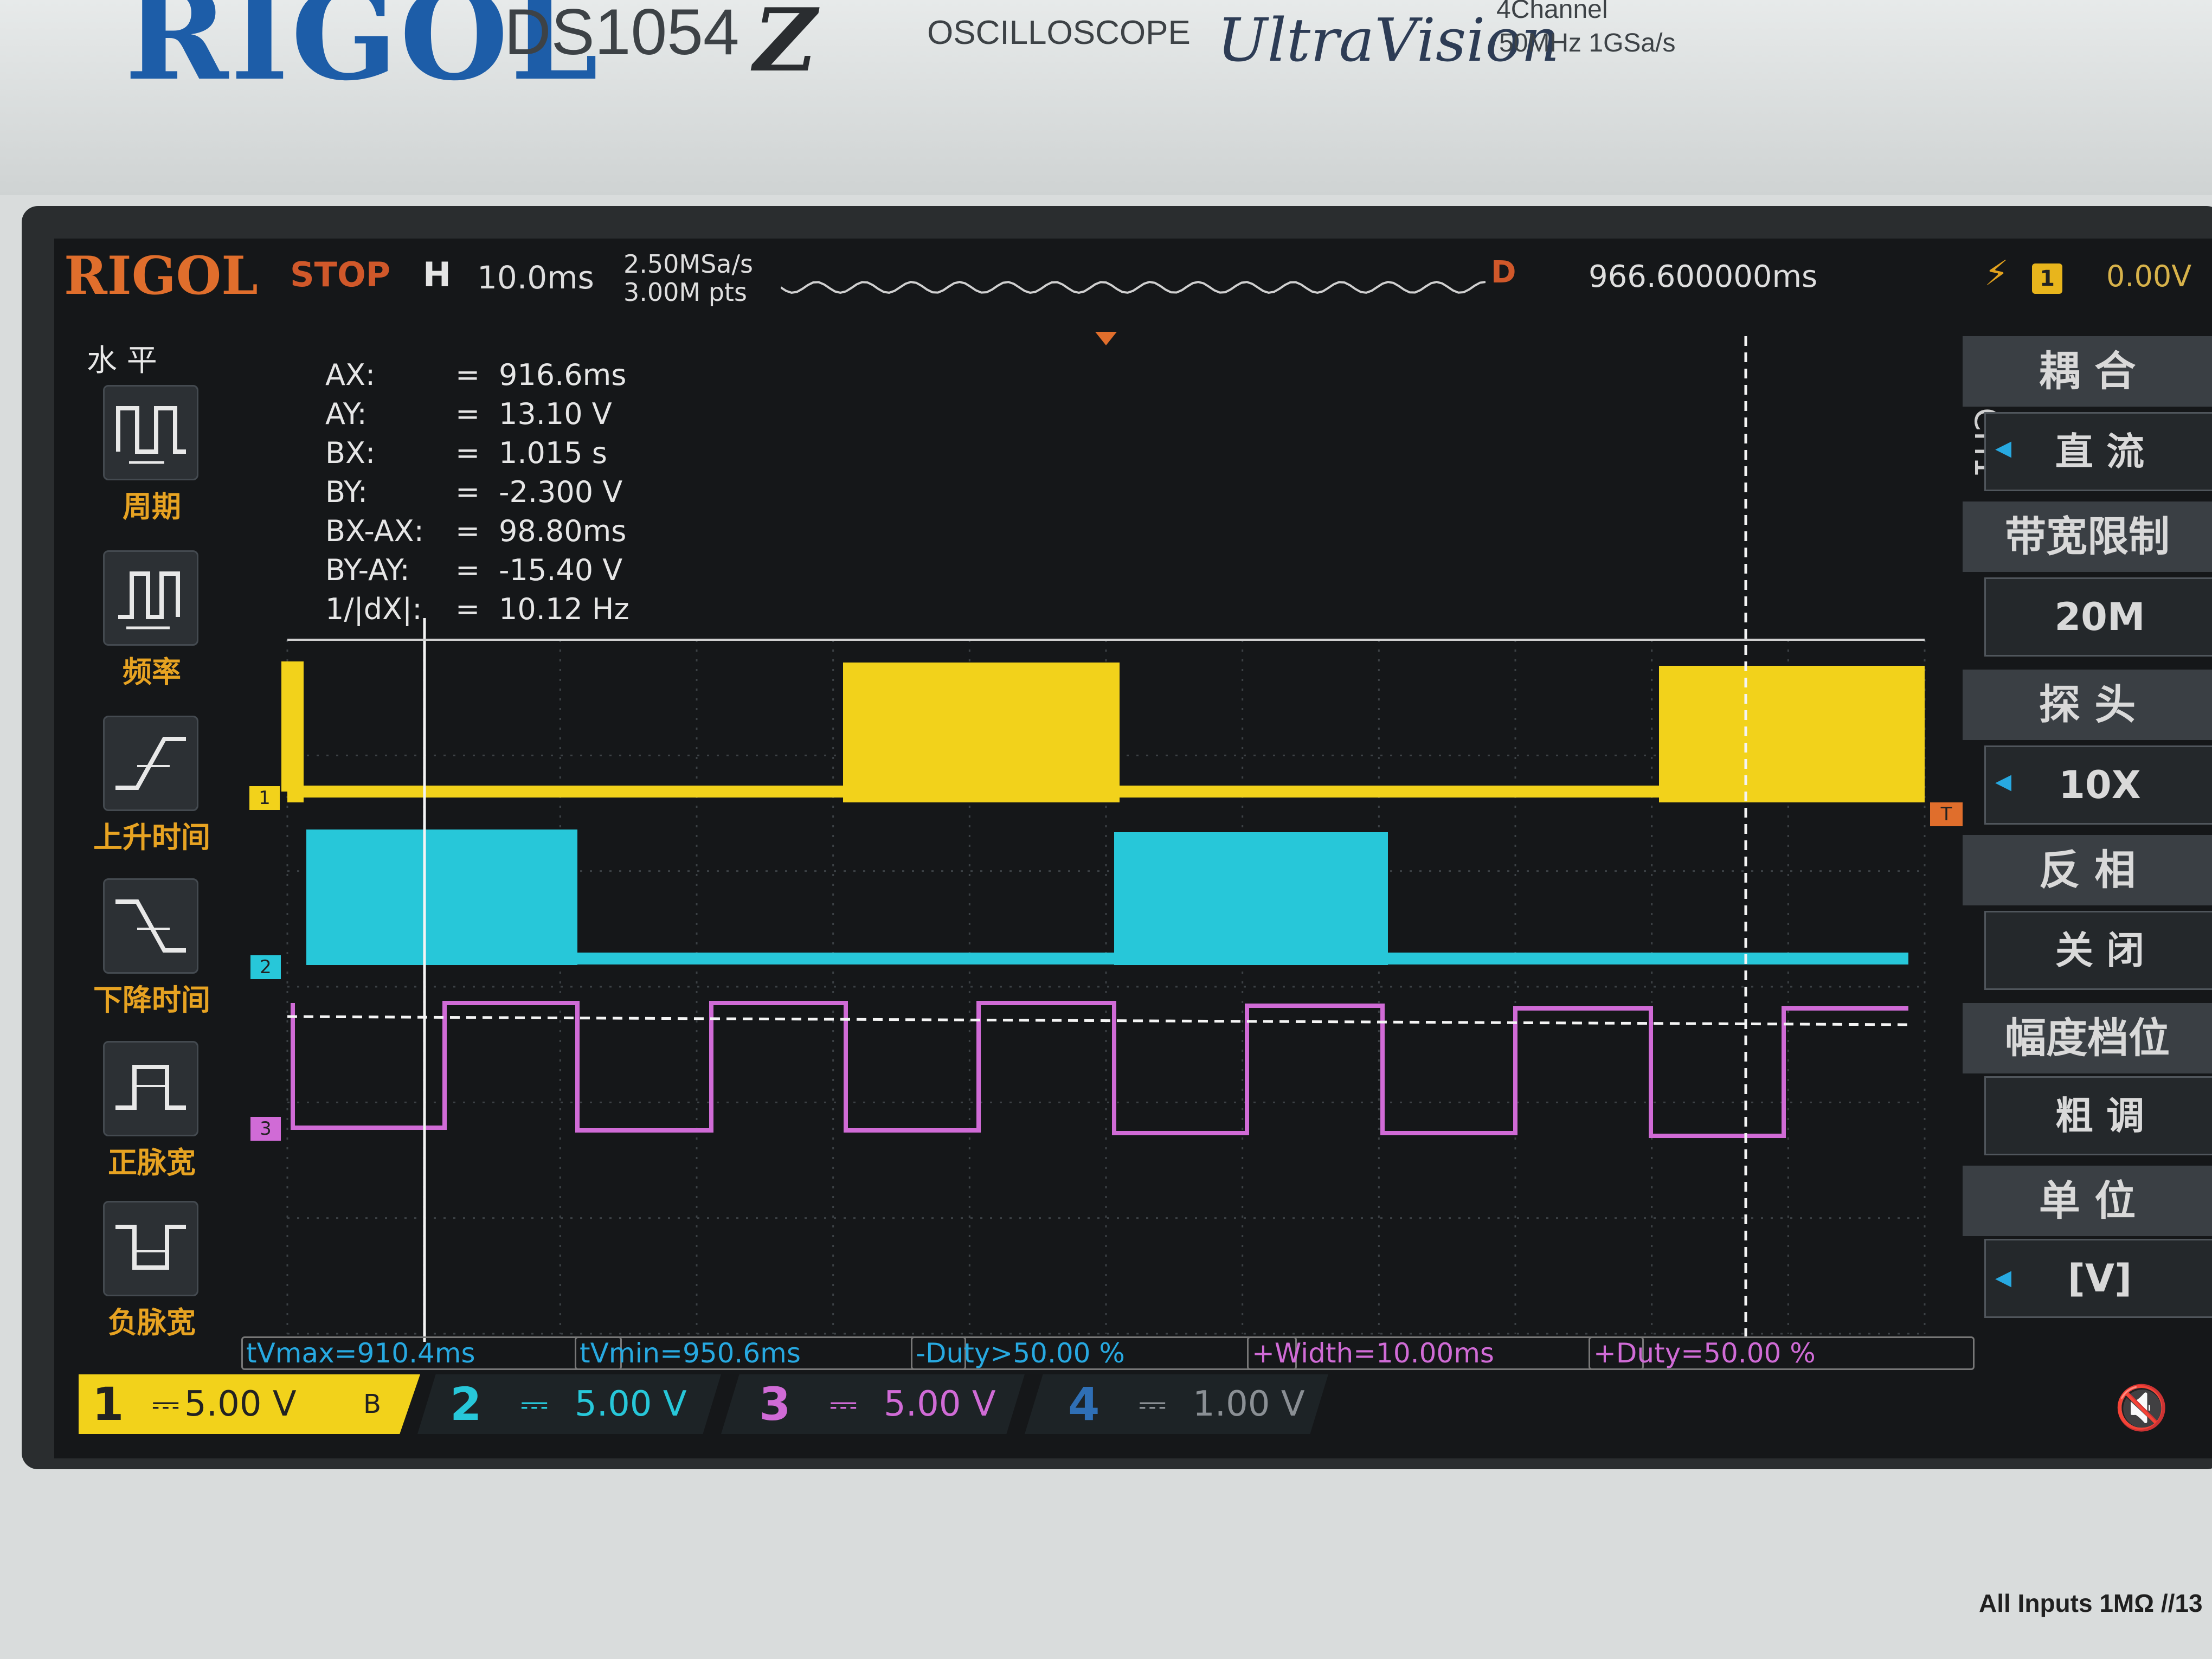  What do you see at coordinates (2003, 1277) in the screenshot?
I see `unit-arrow-icon: ◂` at bounding box center [2003, 1277].